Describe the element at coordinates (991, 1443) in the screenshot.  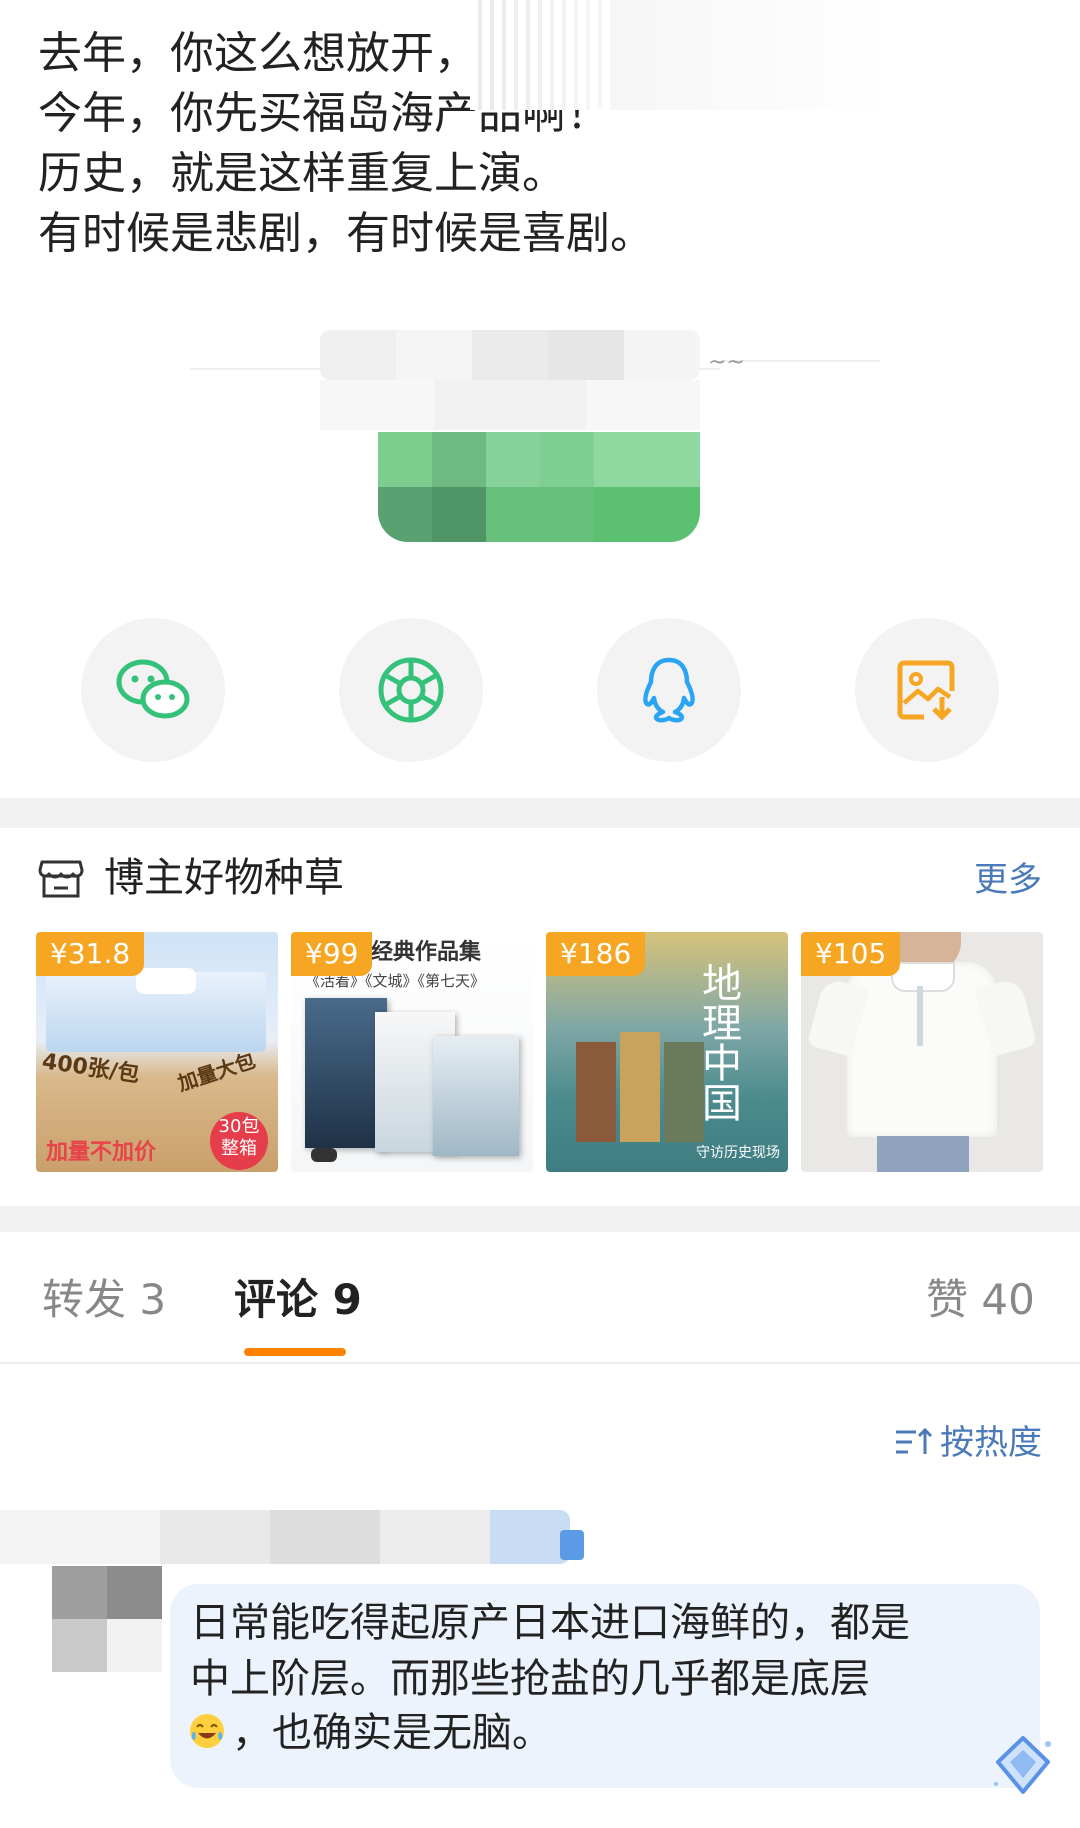
I see `sort-label: 按热度` at that location.